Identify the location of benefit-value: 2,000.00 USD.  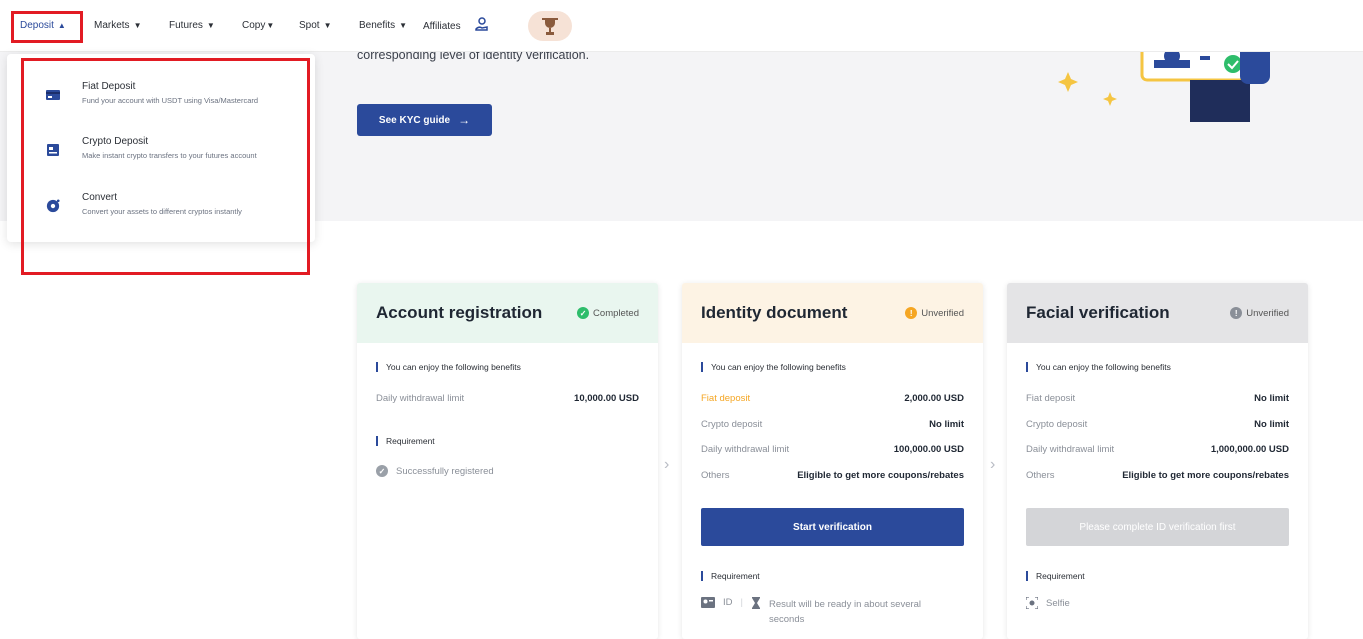
(934, 398).